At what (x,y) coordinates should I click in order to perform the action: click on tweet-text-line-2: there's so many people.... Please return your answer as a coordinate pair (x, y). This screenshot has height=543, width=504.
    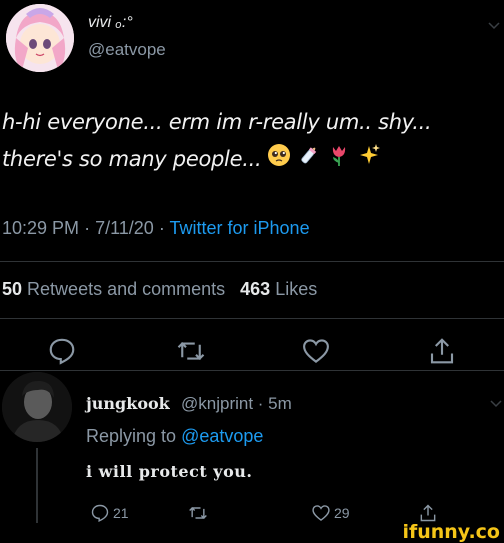
    Looking at the image, I should click on (252, 160).